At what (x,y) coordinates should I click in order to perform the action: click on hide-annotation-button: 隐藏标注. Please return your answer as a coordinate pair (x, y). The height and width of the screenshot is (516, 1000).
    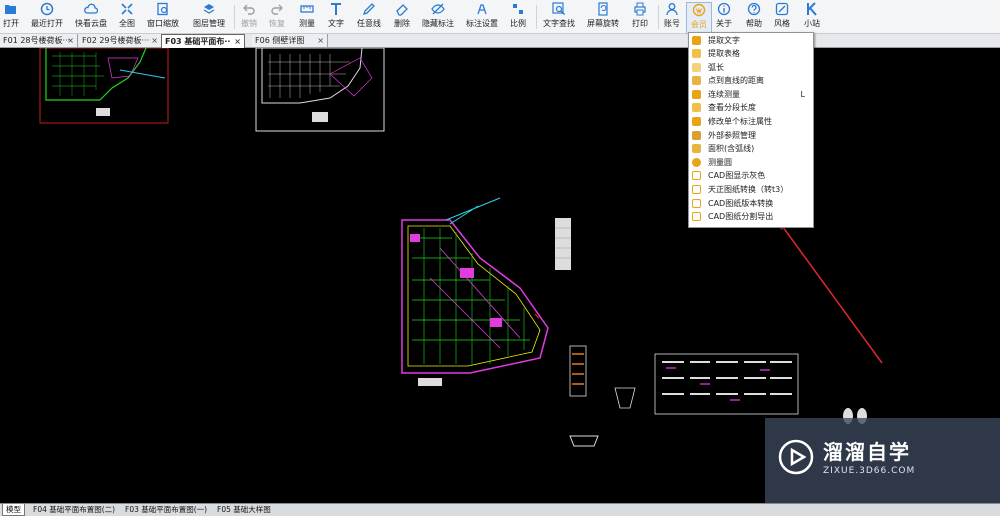
    Looking at the image, I should click on (438, 17).